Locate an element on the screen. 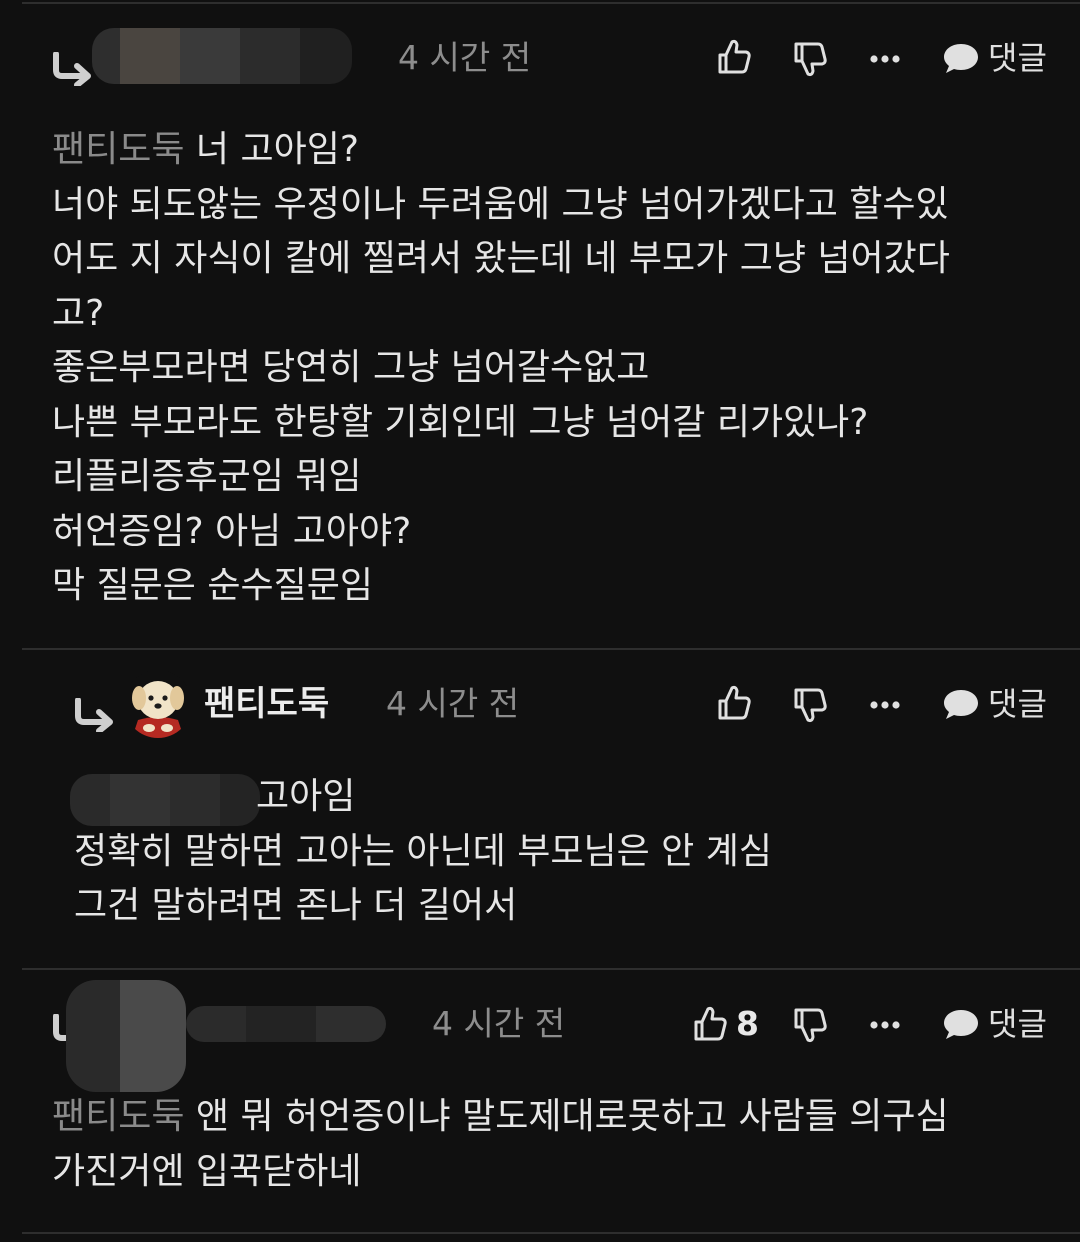  comment-line: 그건 말하려면 존나 더 길어서 is located at coordinates (296, 905).